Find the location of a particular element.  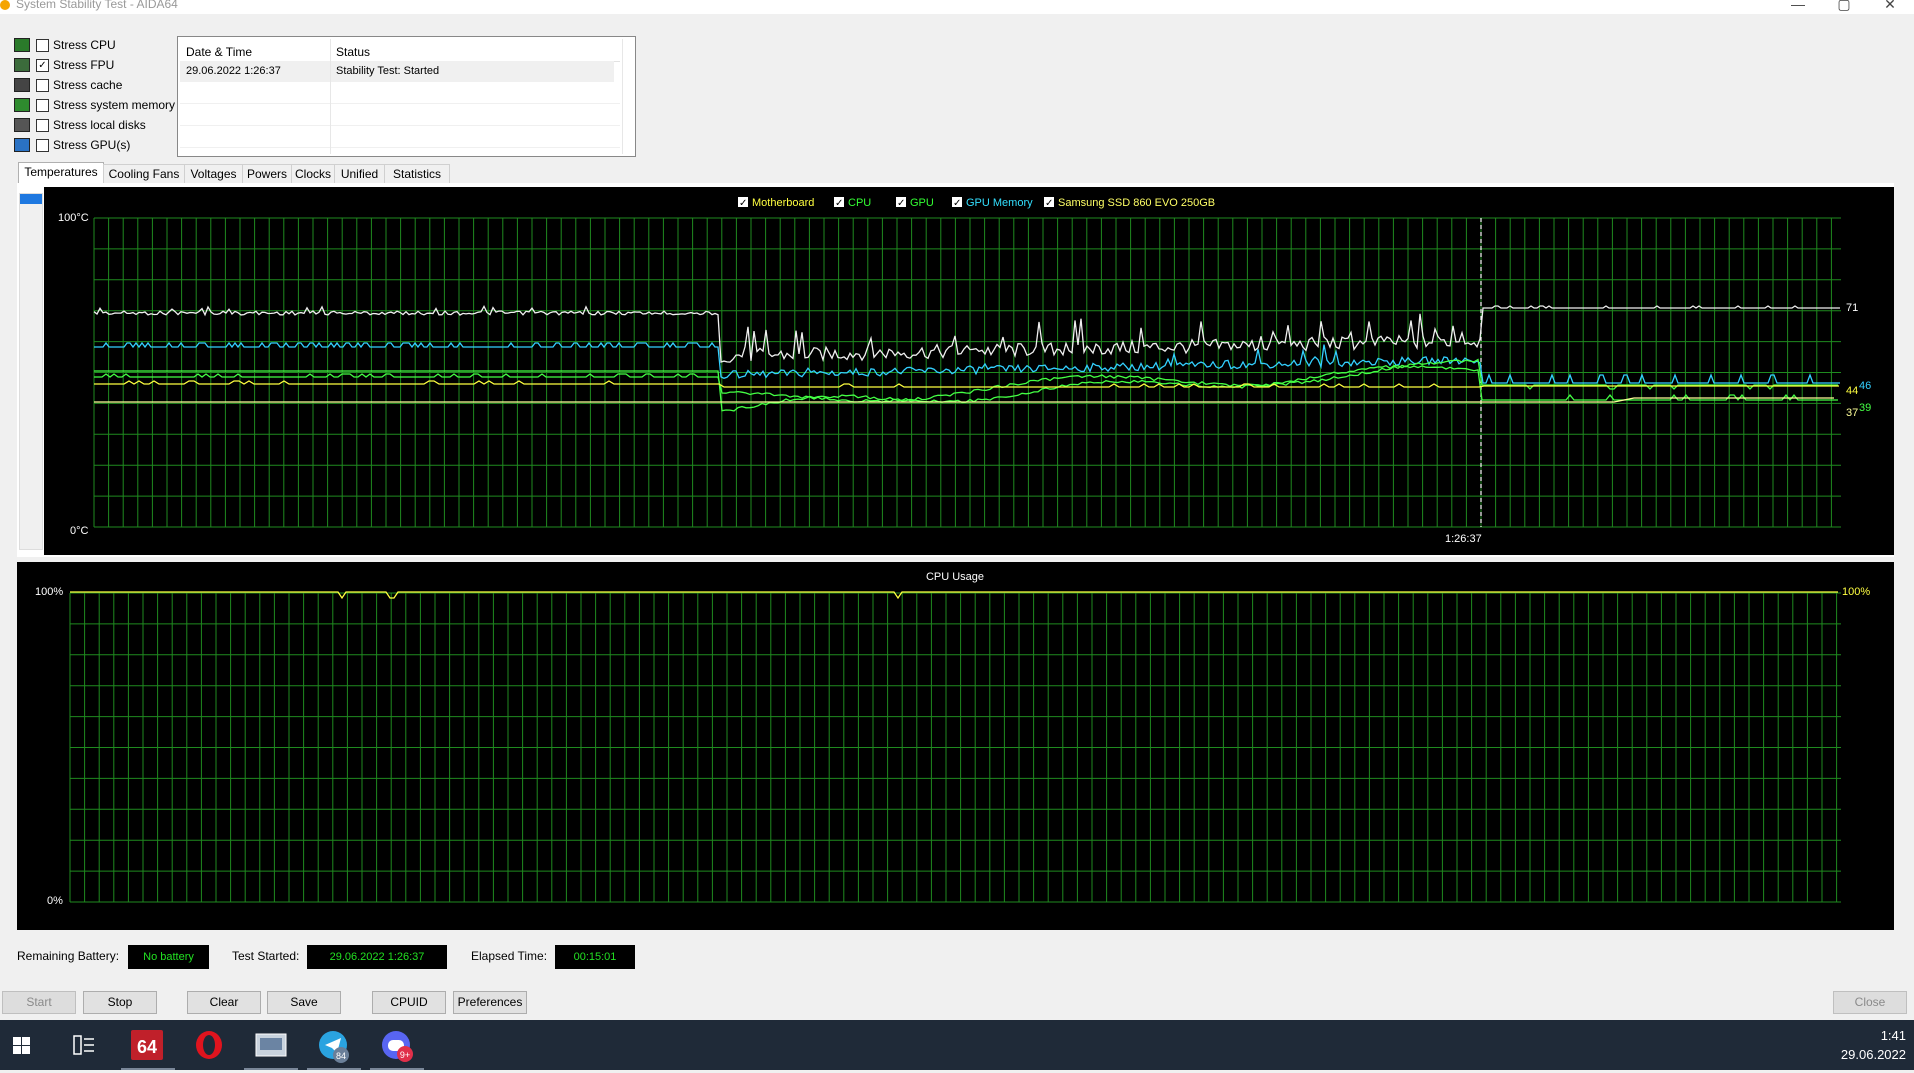

taskbar: 64 84 9+ 1:41 29.06.2022 is located at coordinates (957, 1045).